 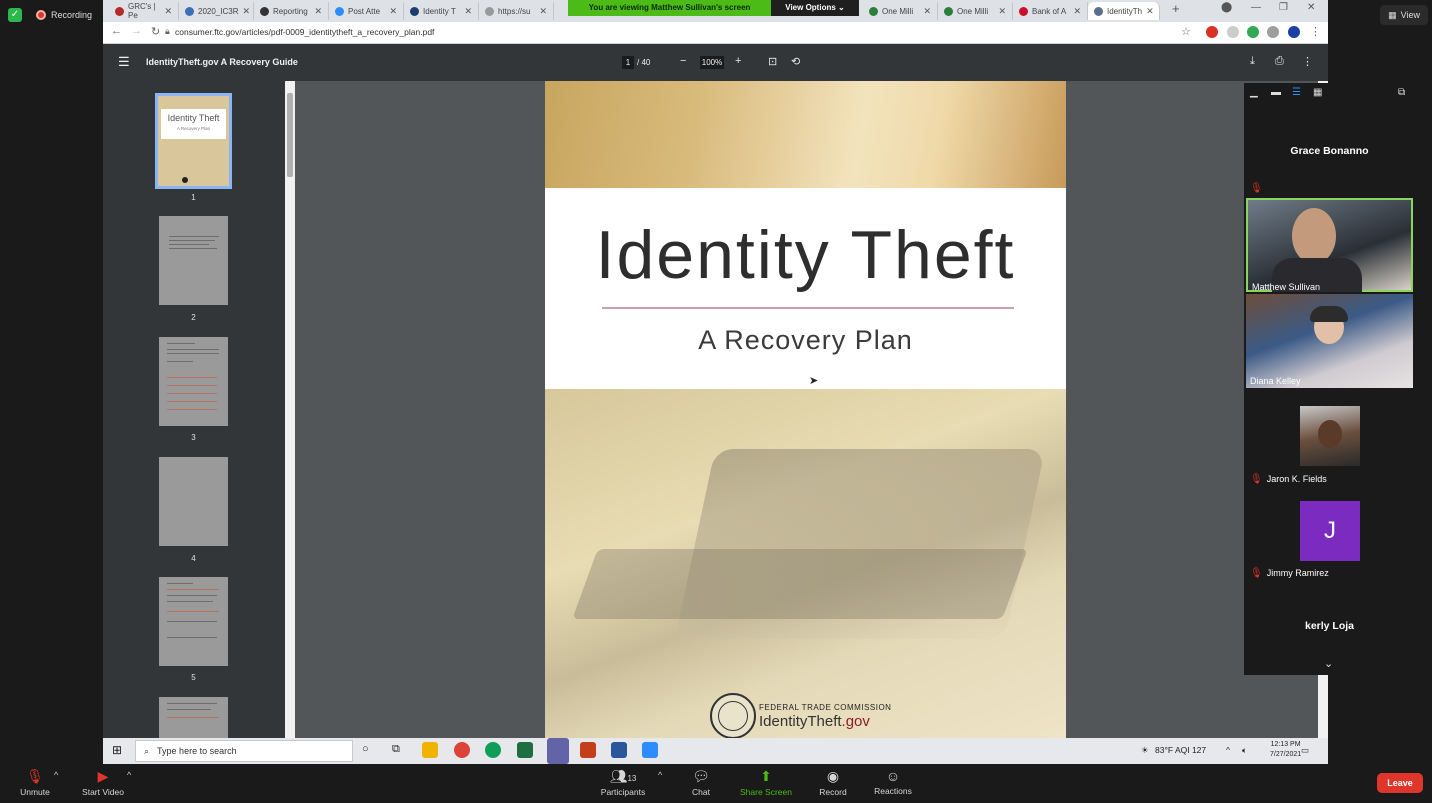 I want to click on view-button: ▦ View, so click(x=1404, y=15).